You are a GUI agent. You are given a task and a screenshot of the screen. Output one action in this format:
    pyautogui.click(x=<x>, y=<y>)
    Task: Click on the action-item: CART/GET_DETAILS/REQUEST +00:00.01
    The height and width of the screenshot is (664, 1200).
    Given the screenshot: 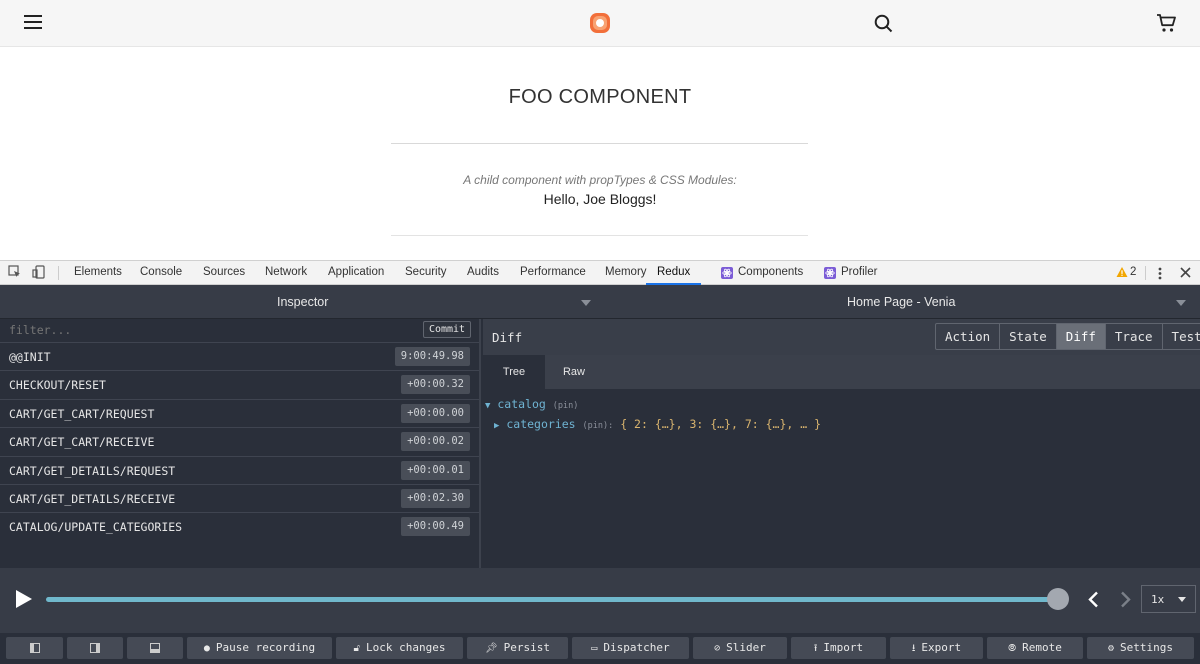 What is the action you would take?
    pyautogui.click(x=239, y=471)
    